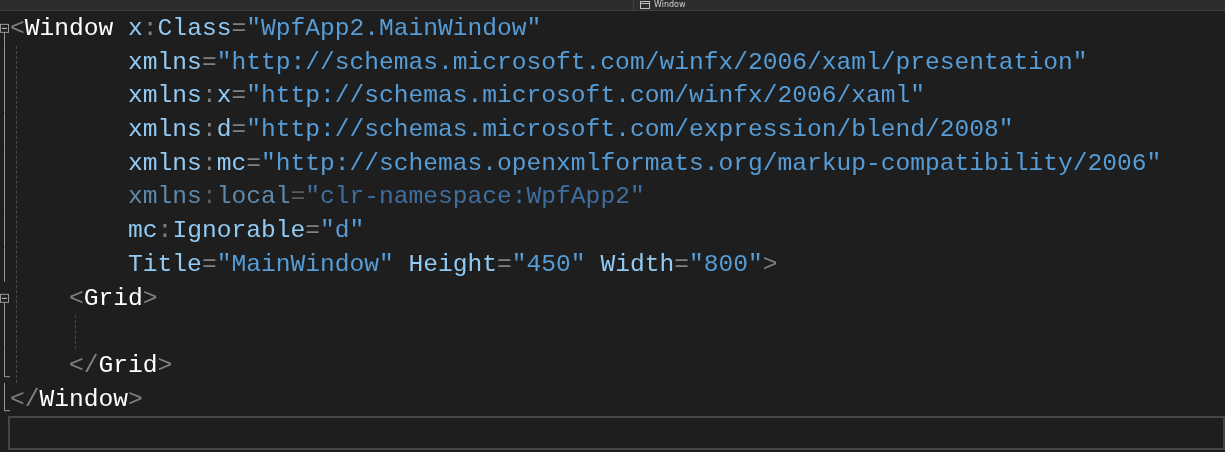  What do you see at coordinates (246, 231) in the screenshot?
I see `code-line: mc:Ignorable="d"` at bounding box center [246, 231].